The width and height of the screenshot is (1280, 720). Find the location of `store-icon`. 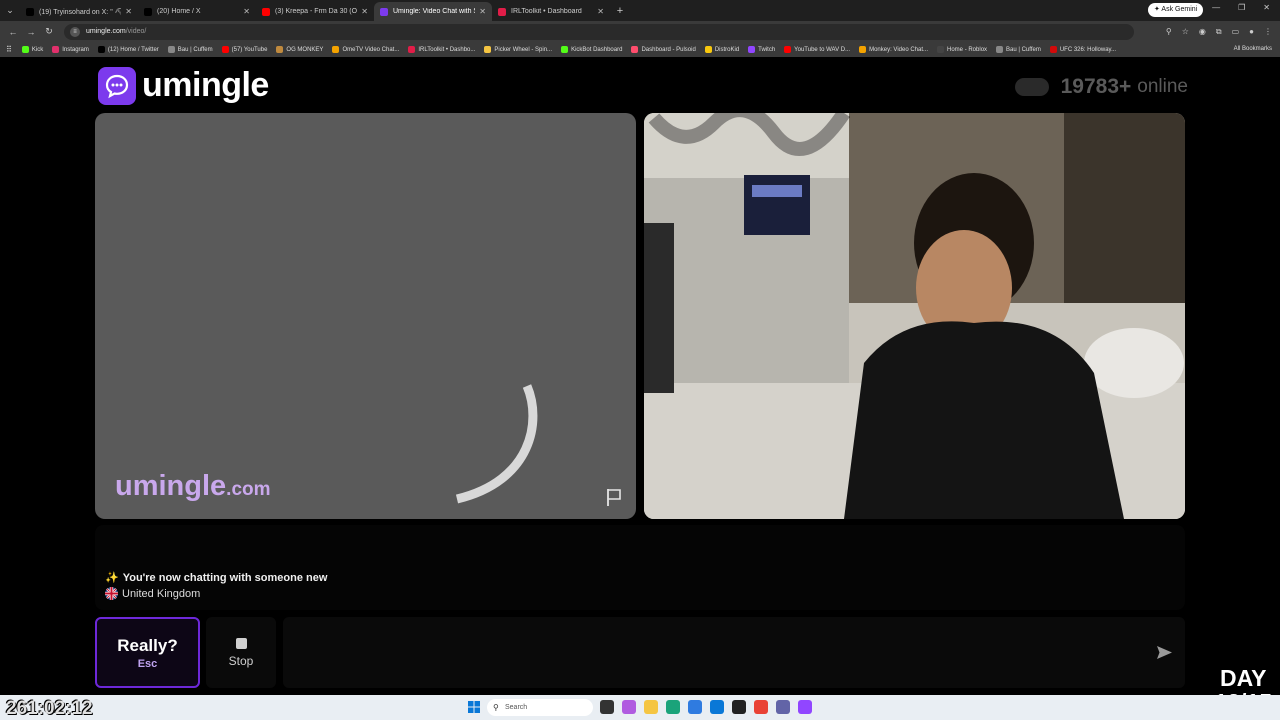

store-icon is located at coordinates (717, 707).